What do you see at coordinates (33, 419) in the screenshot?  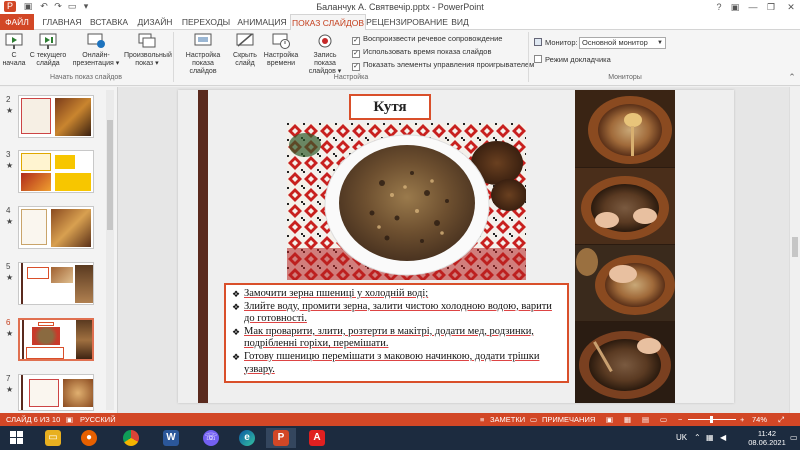 I see `slide-counter: СЛАЙД 6 ИЗ 10` at bounding box center [33, 419].